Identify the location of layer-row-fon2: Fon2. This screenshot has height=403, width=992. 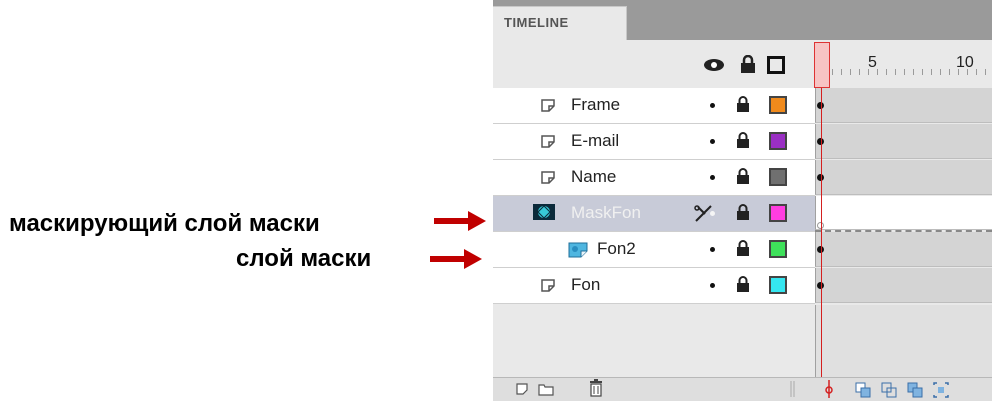
(742, 250).